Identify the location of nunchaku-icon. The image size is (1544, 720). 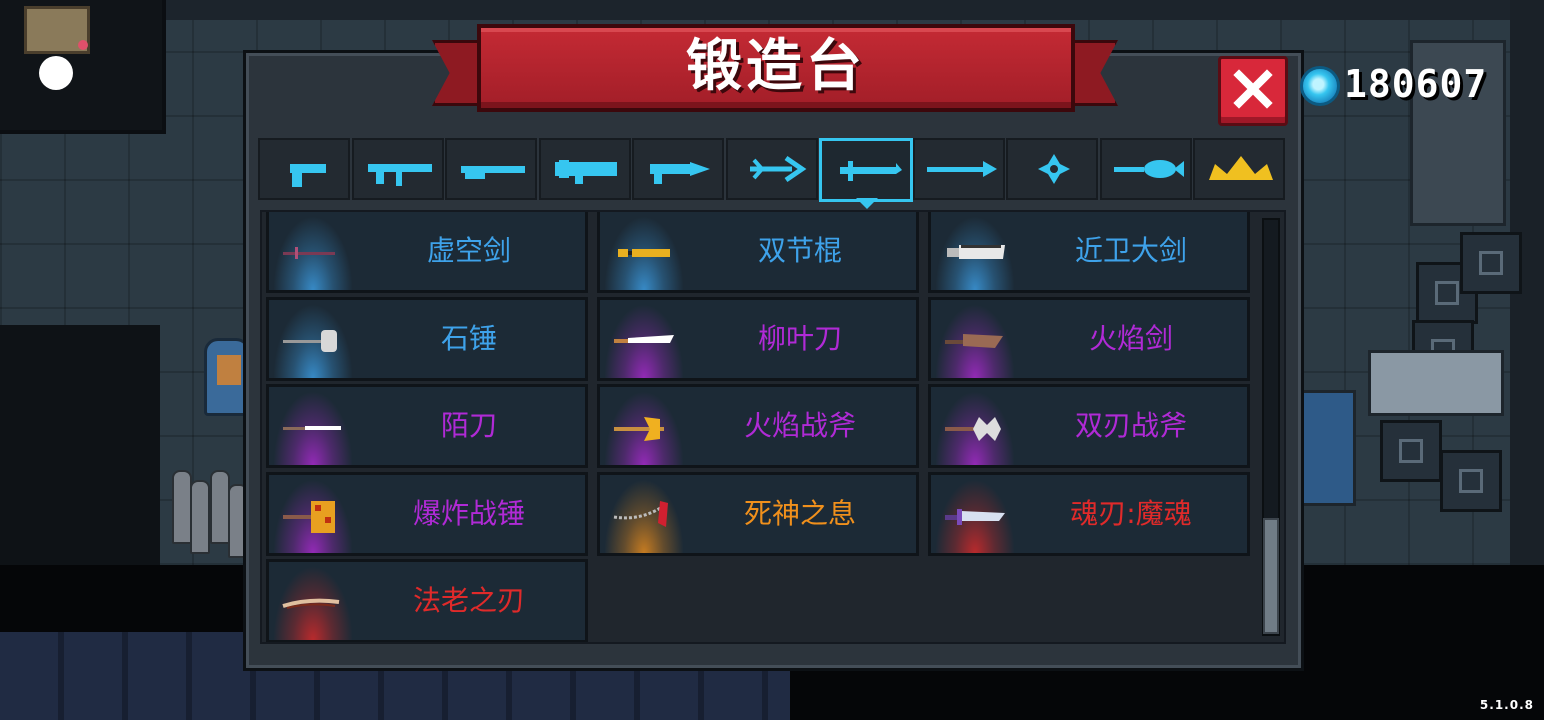
(643, 255).